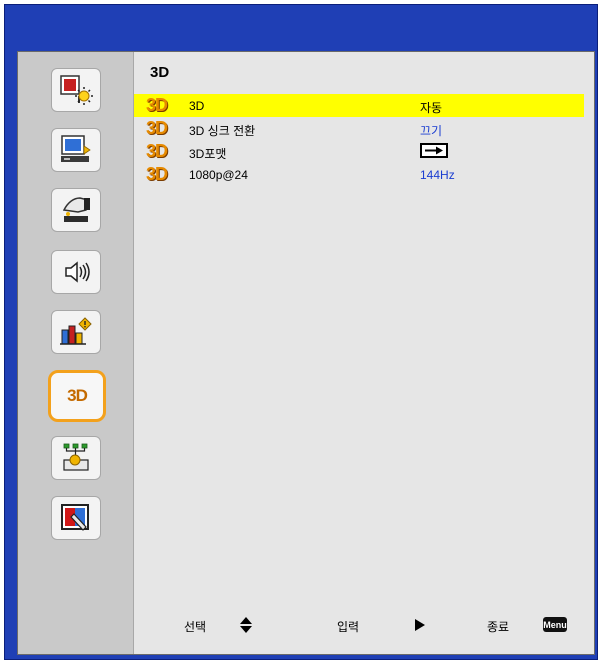 This screenshot has height=664, width=602. I want to click on sidebar-item-display, so click(76, 150).